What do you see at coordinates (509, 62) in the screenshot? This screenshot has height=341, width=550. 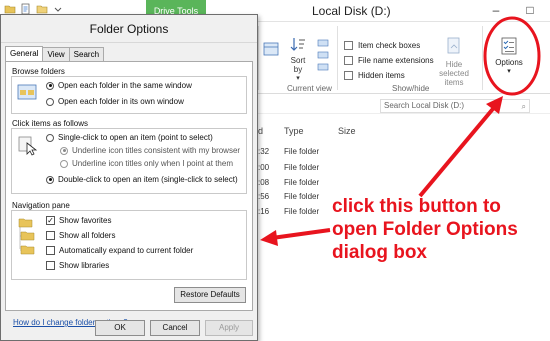 I see `options-label: Options` at bounding box center [509, 62].